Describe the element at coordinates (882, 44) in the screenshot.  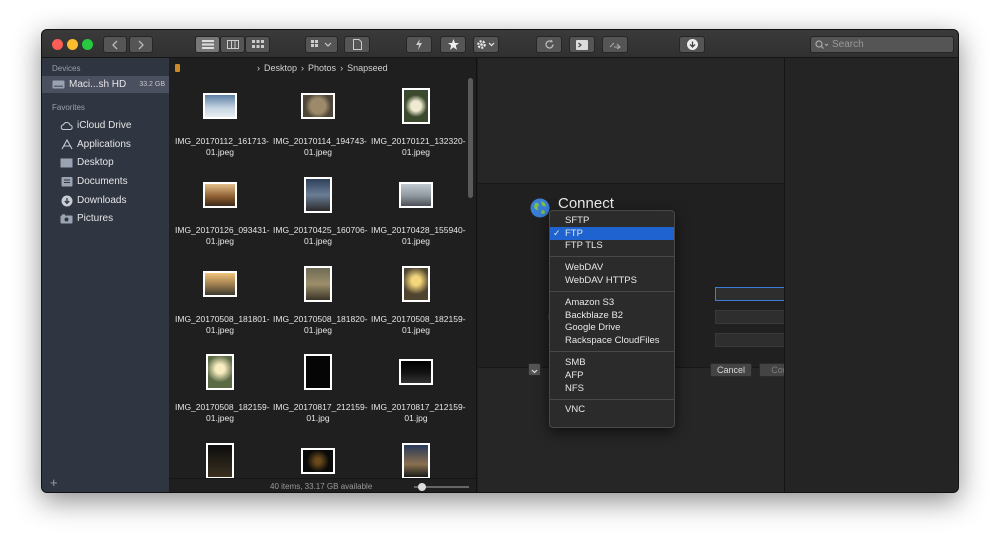
I see `search-field: Search` at that location.